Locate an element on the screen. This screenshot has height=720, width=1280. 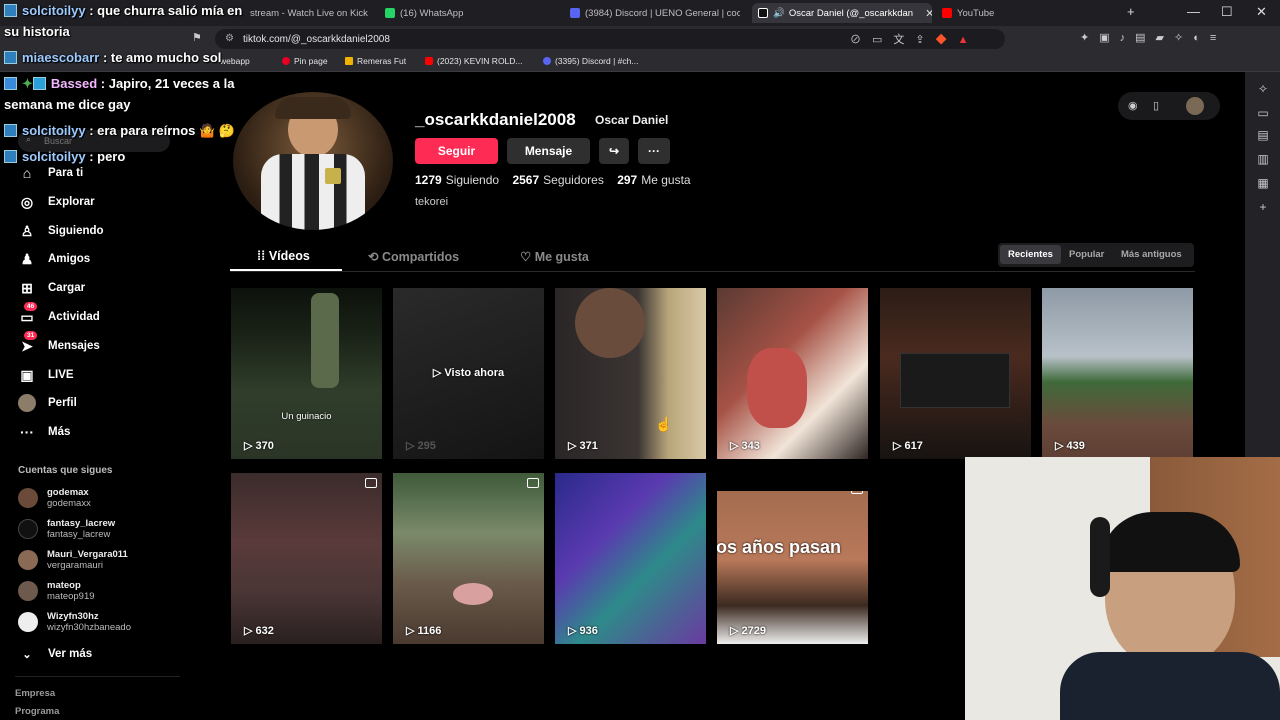
video-thumbnail: ▷ 632 is located at coordinates (306, 558).